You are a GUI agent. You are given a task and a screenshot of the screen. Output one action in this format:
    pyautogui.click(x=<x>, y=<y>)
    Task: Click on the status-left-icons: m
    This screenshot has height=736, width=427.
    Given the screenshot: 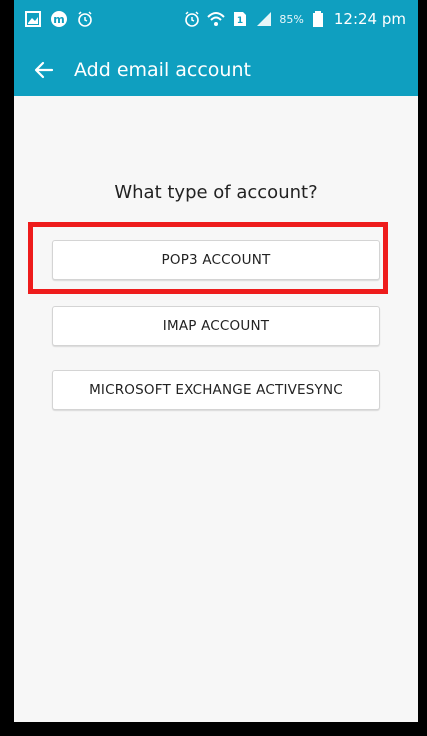 What is the action you would take?
    pyautogui.click(x=59, y=19)
    